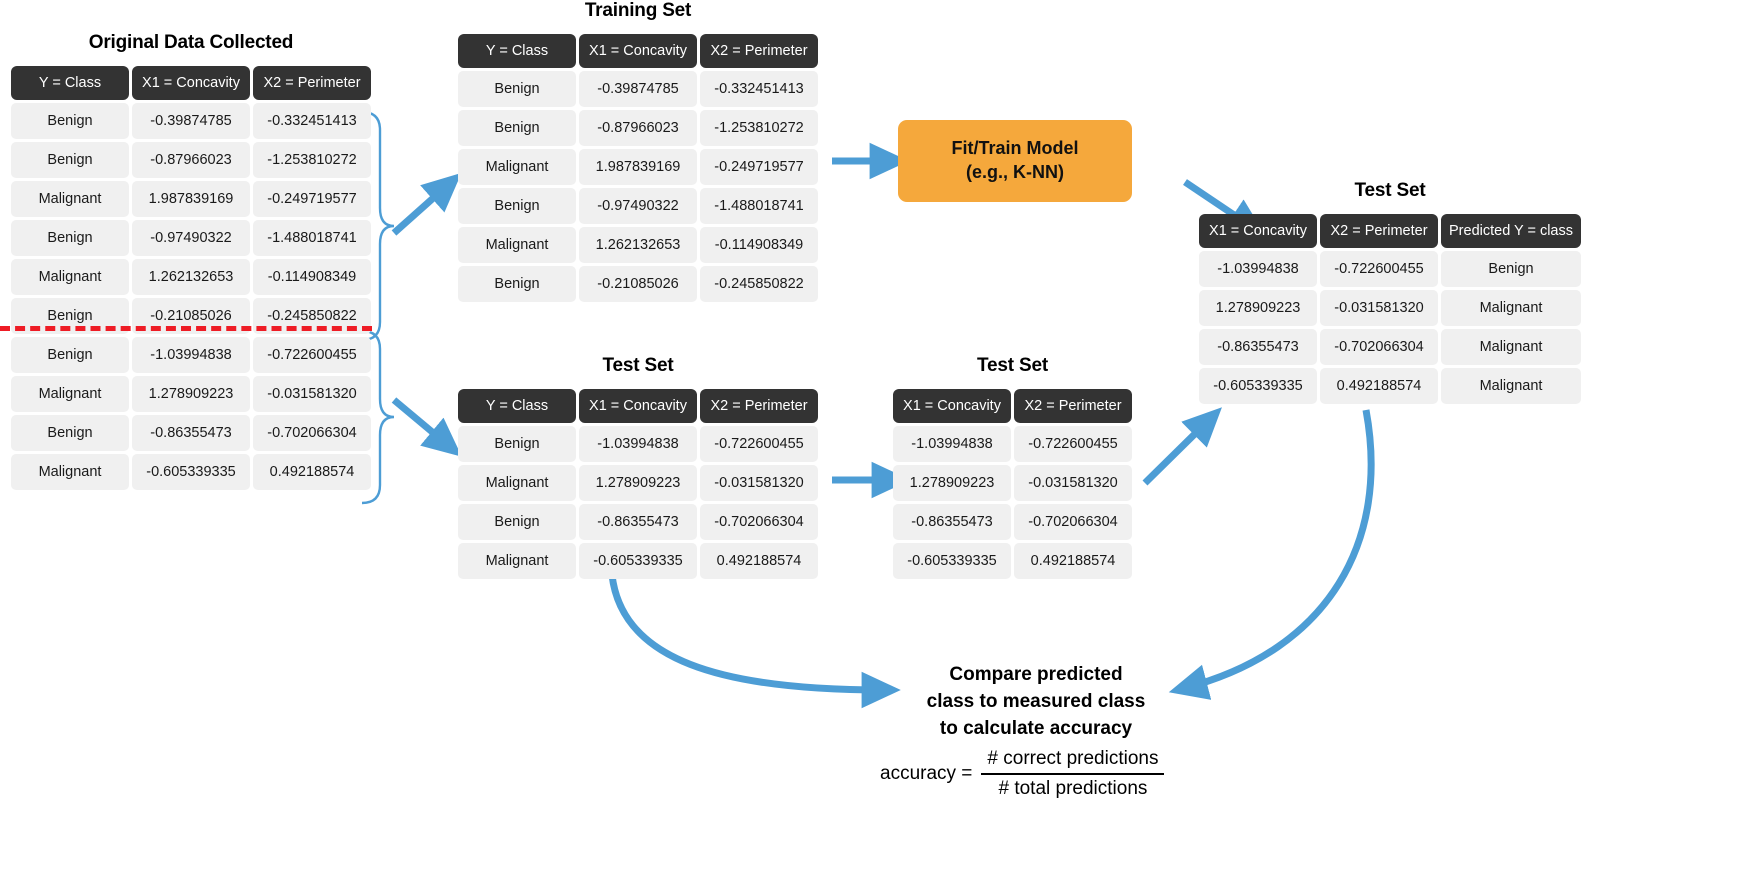  What do you see at coordinates (638, 284) in the screenshot?
I see `table-row: Benign -0.21085026 -0.245850822` at bounding box center [638, 284].